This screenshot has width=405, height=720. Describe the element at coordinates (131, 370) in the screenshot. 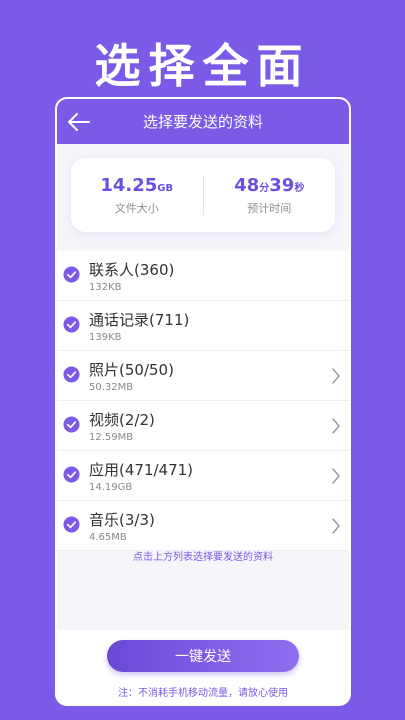

I see `list-item-title: 照片(50/50)` at that location.